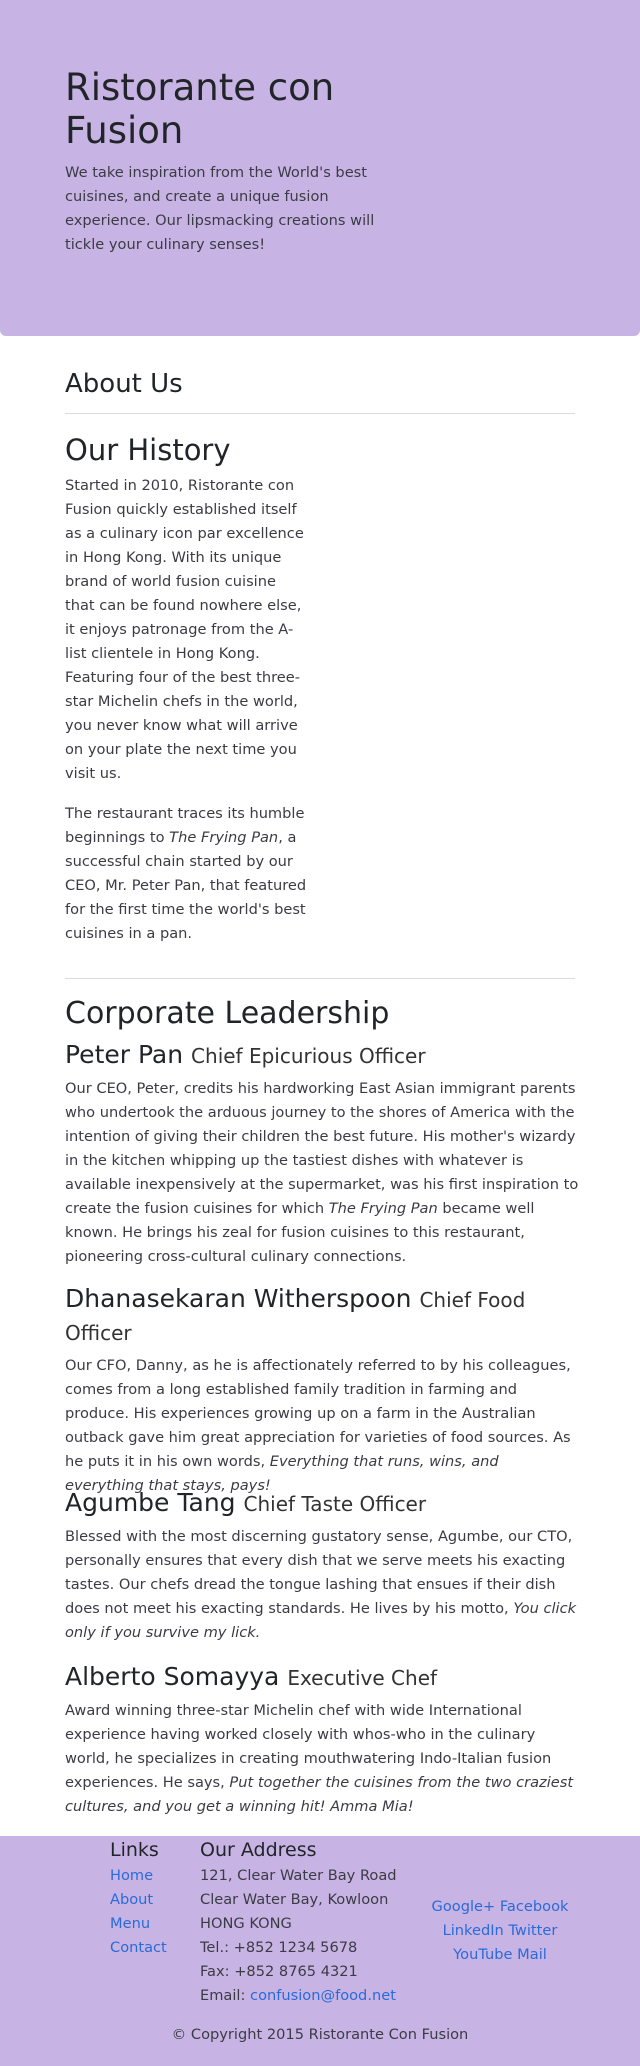  I want to click on footer-link-menu: Menu, so click(150, 1924).